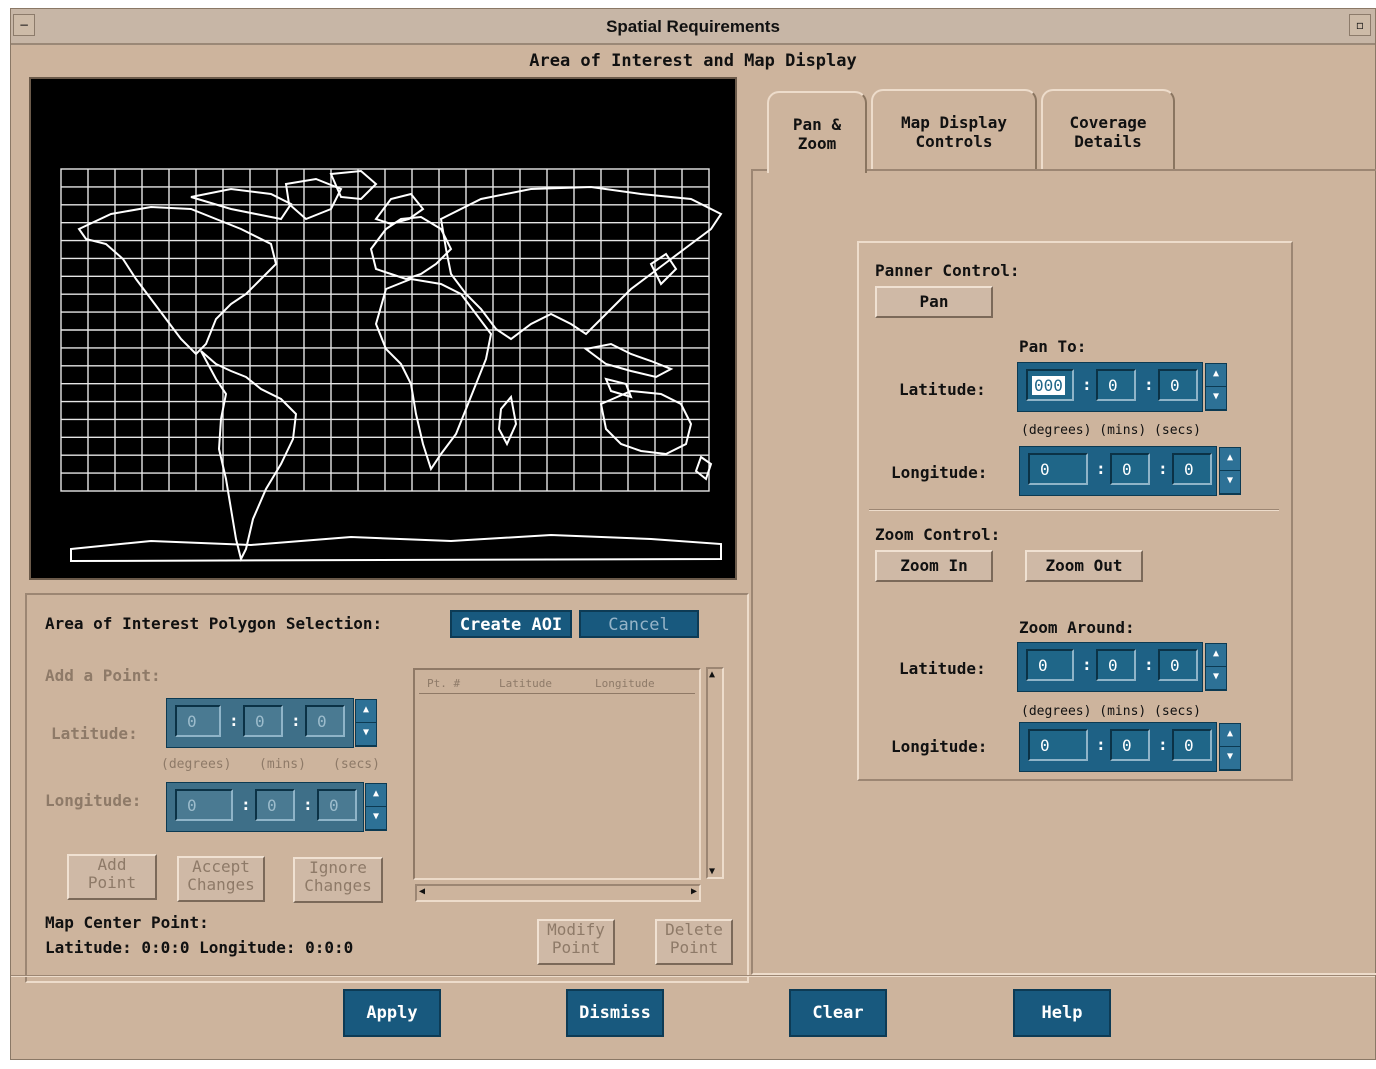 The width and height of the screenshot is (1376, 1069). I want to click on zoom-out-button: Zoom Out, so click(1084, 566).